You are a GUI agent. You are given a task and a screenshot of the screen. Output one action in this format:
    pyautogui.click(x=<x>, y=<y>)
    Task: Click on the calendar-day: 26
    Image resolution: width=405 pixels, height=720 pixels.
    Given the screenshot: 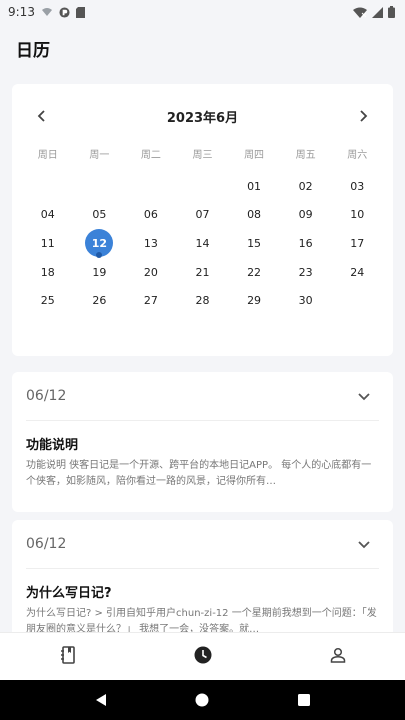 What is the action you would take?
    pyautogui.click(x=100, y=300)
    